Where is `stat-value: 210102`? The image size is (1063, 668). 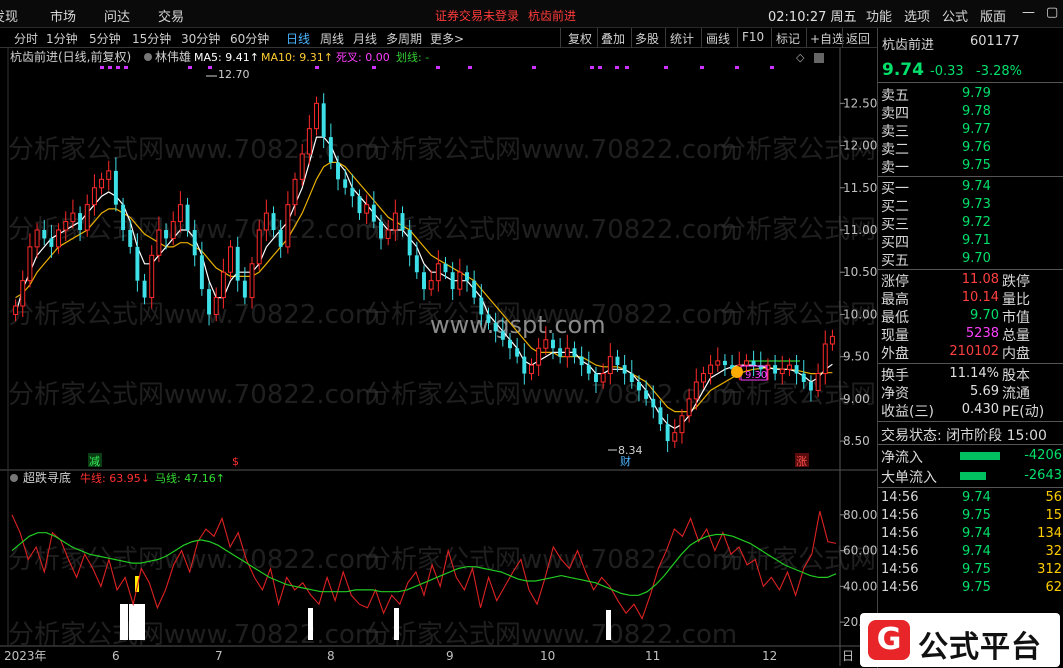 stat-value: 210102 is located at coordinates (974, 351).